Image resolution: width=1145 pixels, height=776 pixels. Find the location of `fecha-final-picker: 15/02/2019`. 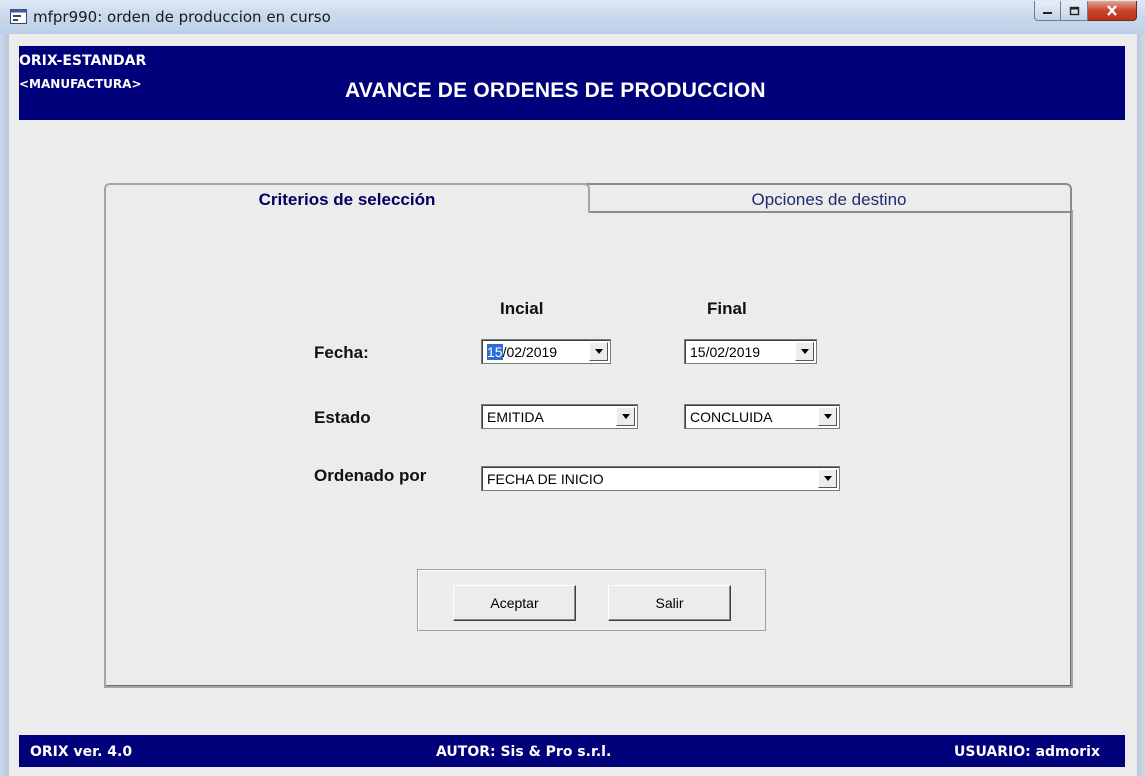

fecha-final-picker: 15/02/2019 is located at coordinates (750, 351).